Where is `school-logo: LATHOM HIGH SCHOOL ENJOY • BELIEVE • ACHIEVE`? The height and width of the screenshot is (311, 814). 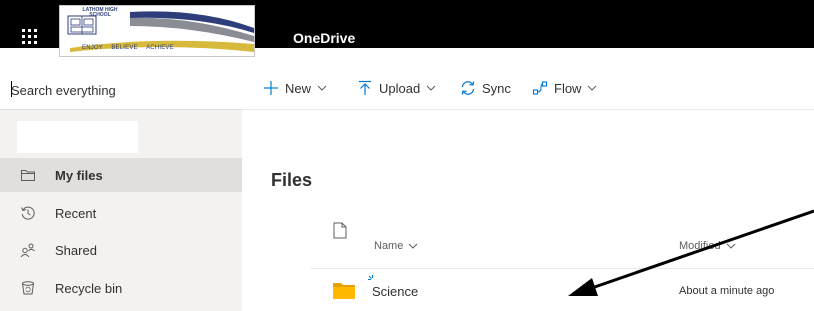 school-logo: LATHOM HIGH SCHOOL ENJOY • BELIEVE • ACHIEVE is located at coordinates (157, 31).